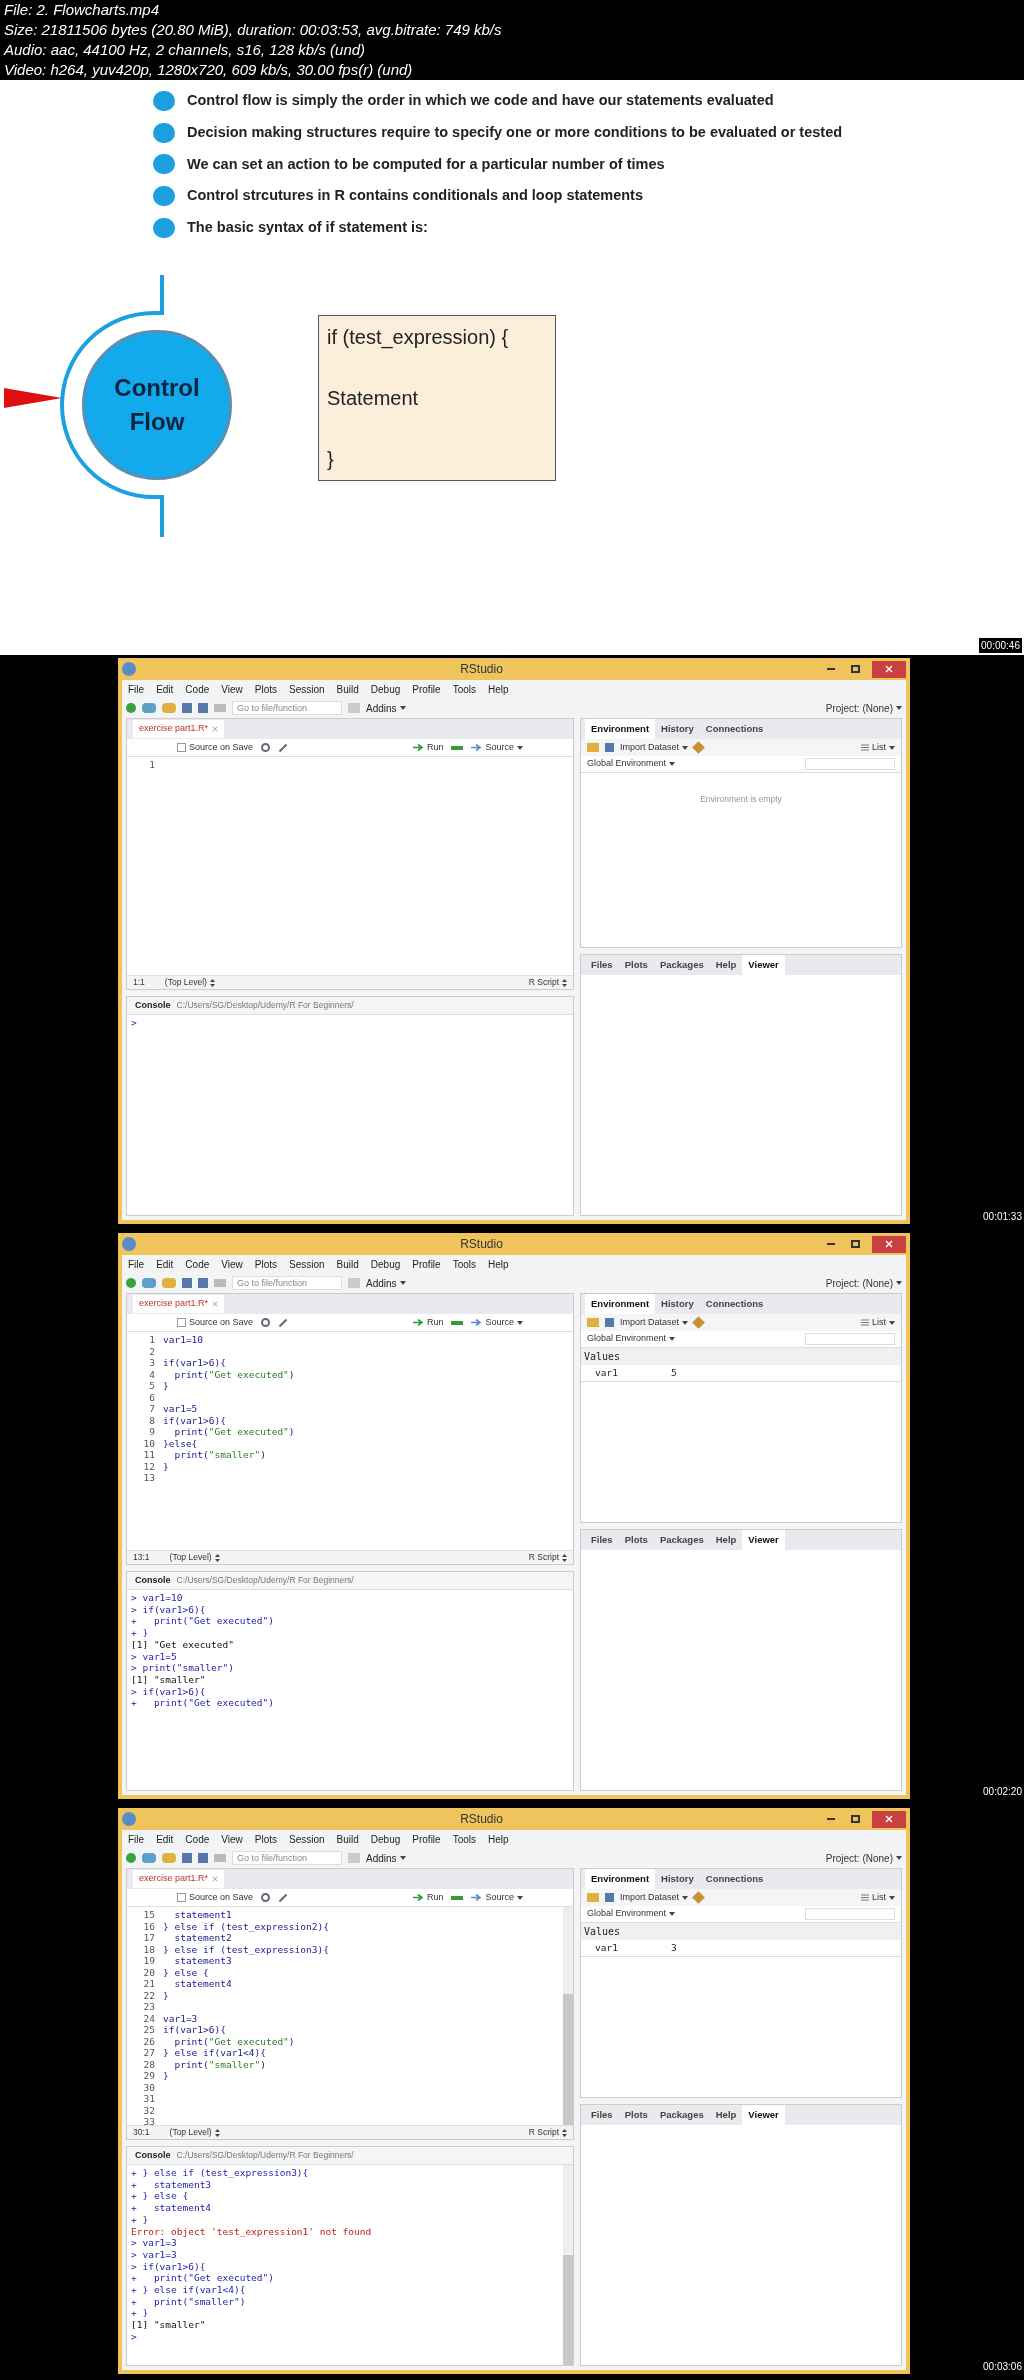  What do you see at coordinates (741, 1949) in the screenshot?
I see `variable-row: var1 3` at bounding box center [741, 1949].